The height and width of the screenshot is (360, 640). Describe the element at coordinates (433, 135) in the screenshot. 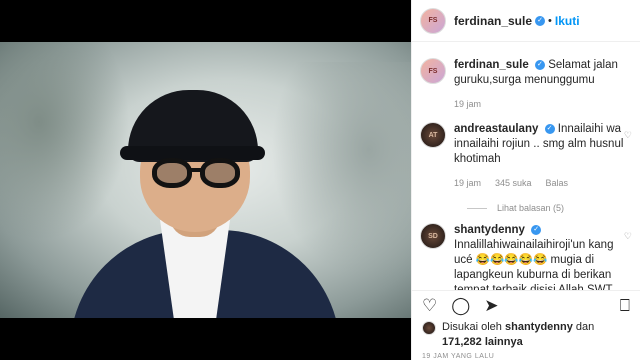

I see `commenter-avatar: AT` at that location.